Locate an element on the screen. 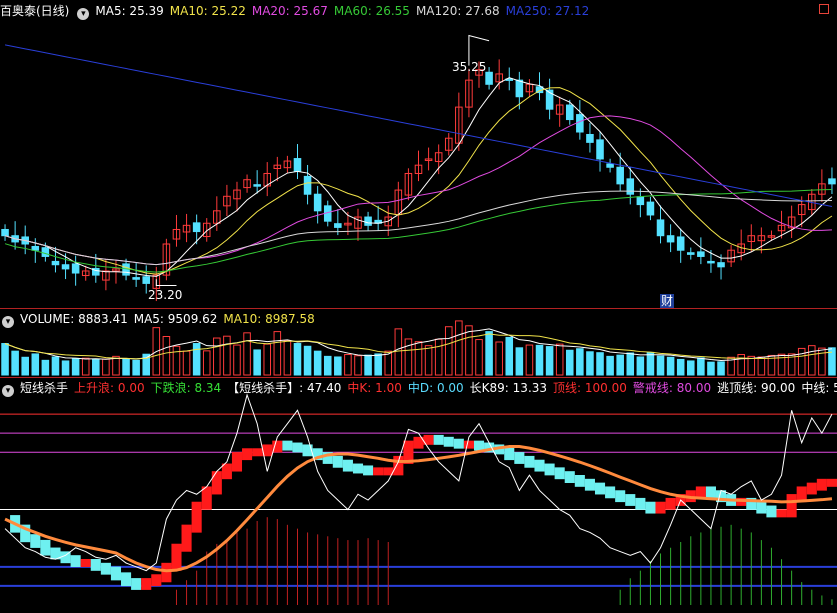  ma-legend-item-2: MA20: 25.67 is located at coordinates (289, 11).